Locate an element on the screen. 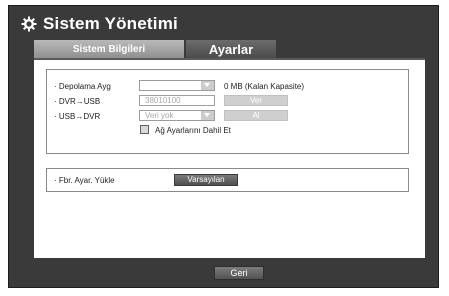 The width and height of the screenshot is (449, 296). storage-label: · Depolama Ayg is located at coordinates (82, 86).